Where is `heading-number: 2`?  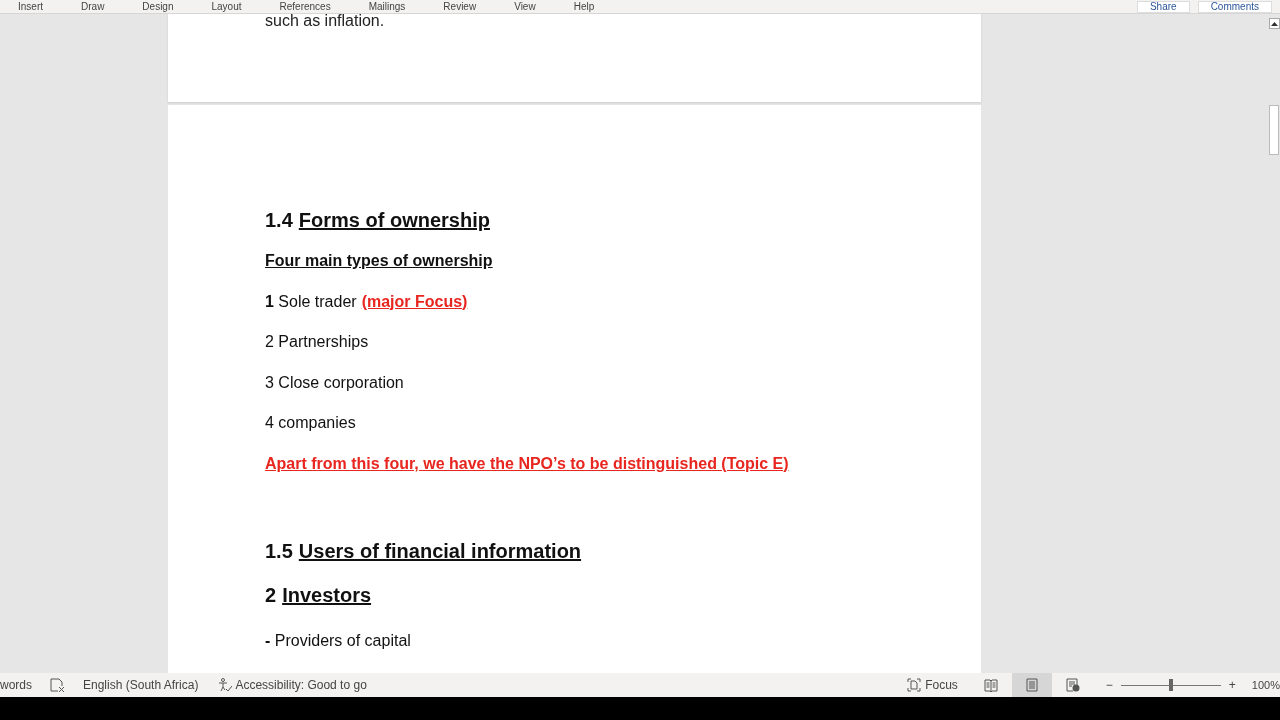 heading-number: 2 is located at coordinates (271, 595).